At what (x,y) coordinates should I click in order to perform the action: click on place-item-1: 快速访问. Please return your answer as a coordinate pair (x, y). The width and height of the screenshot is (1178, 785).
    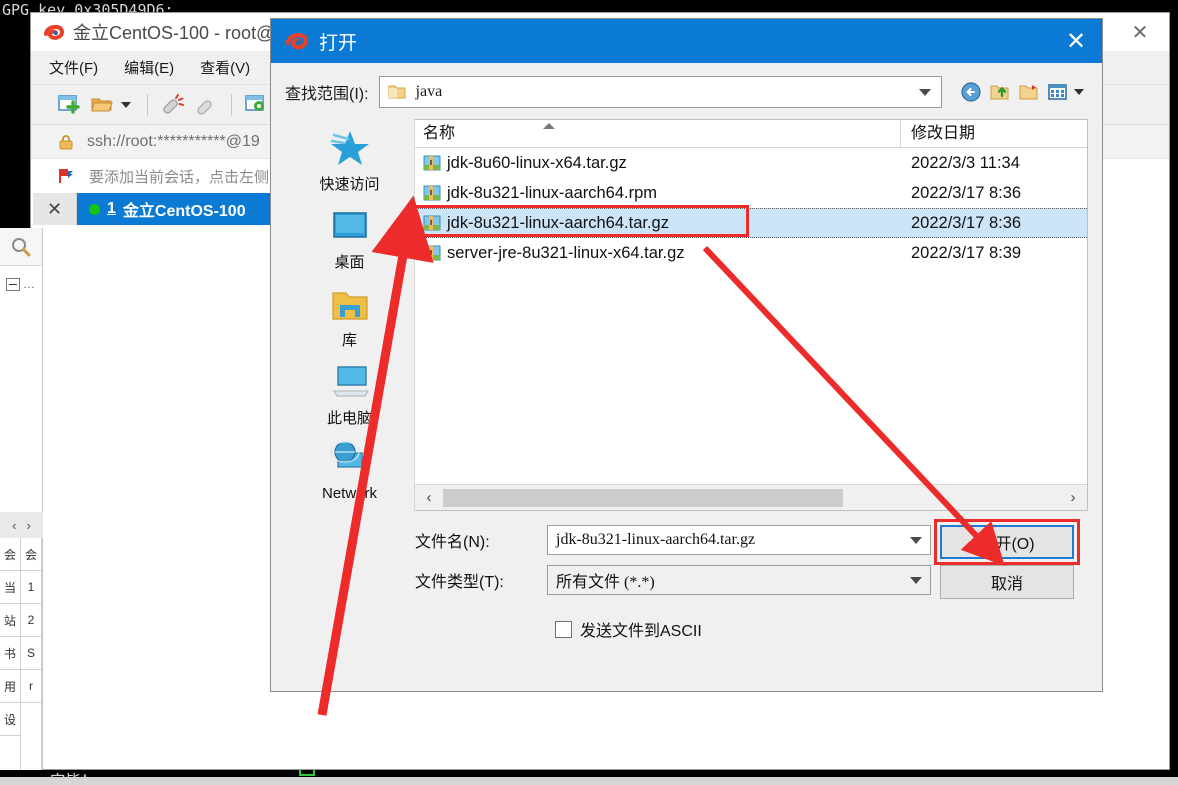
    Looking at the image, I should click on (349, 166).